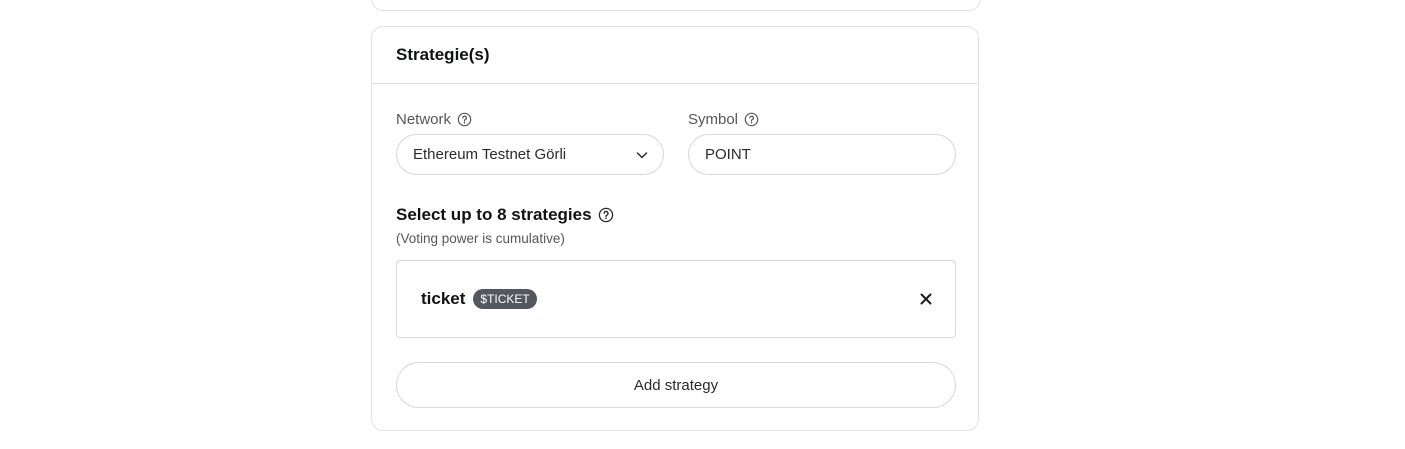  What do you see at coordinates (464, 119) in the screenshot?
I see `network-help-icon` at bounding box center [464, 119].